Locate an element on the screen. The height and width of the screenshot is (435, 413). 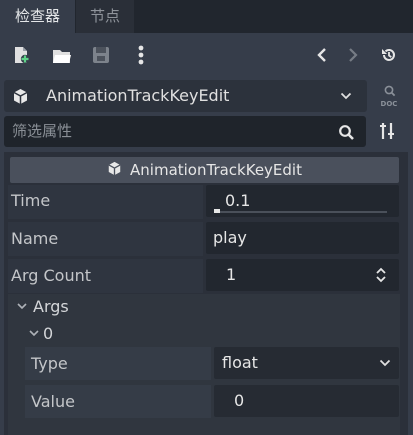
arg-count-label: Arg Count is located at coordinates (51, 275).